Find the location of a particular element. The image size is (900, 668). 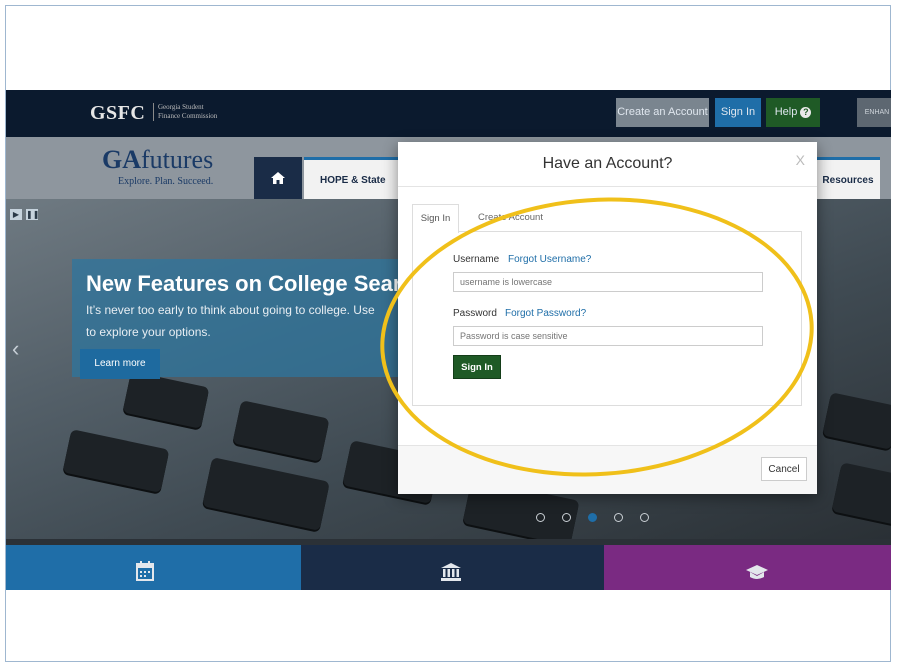

forgot-password-link: Forgot Password? is located at coordinates (545, 313).